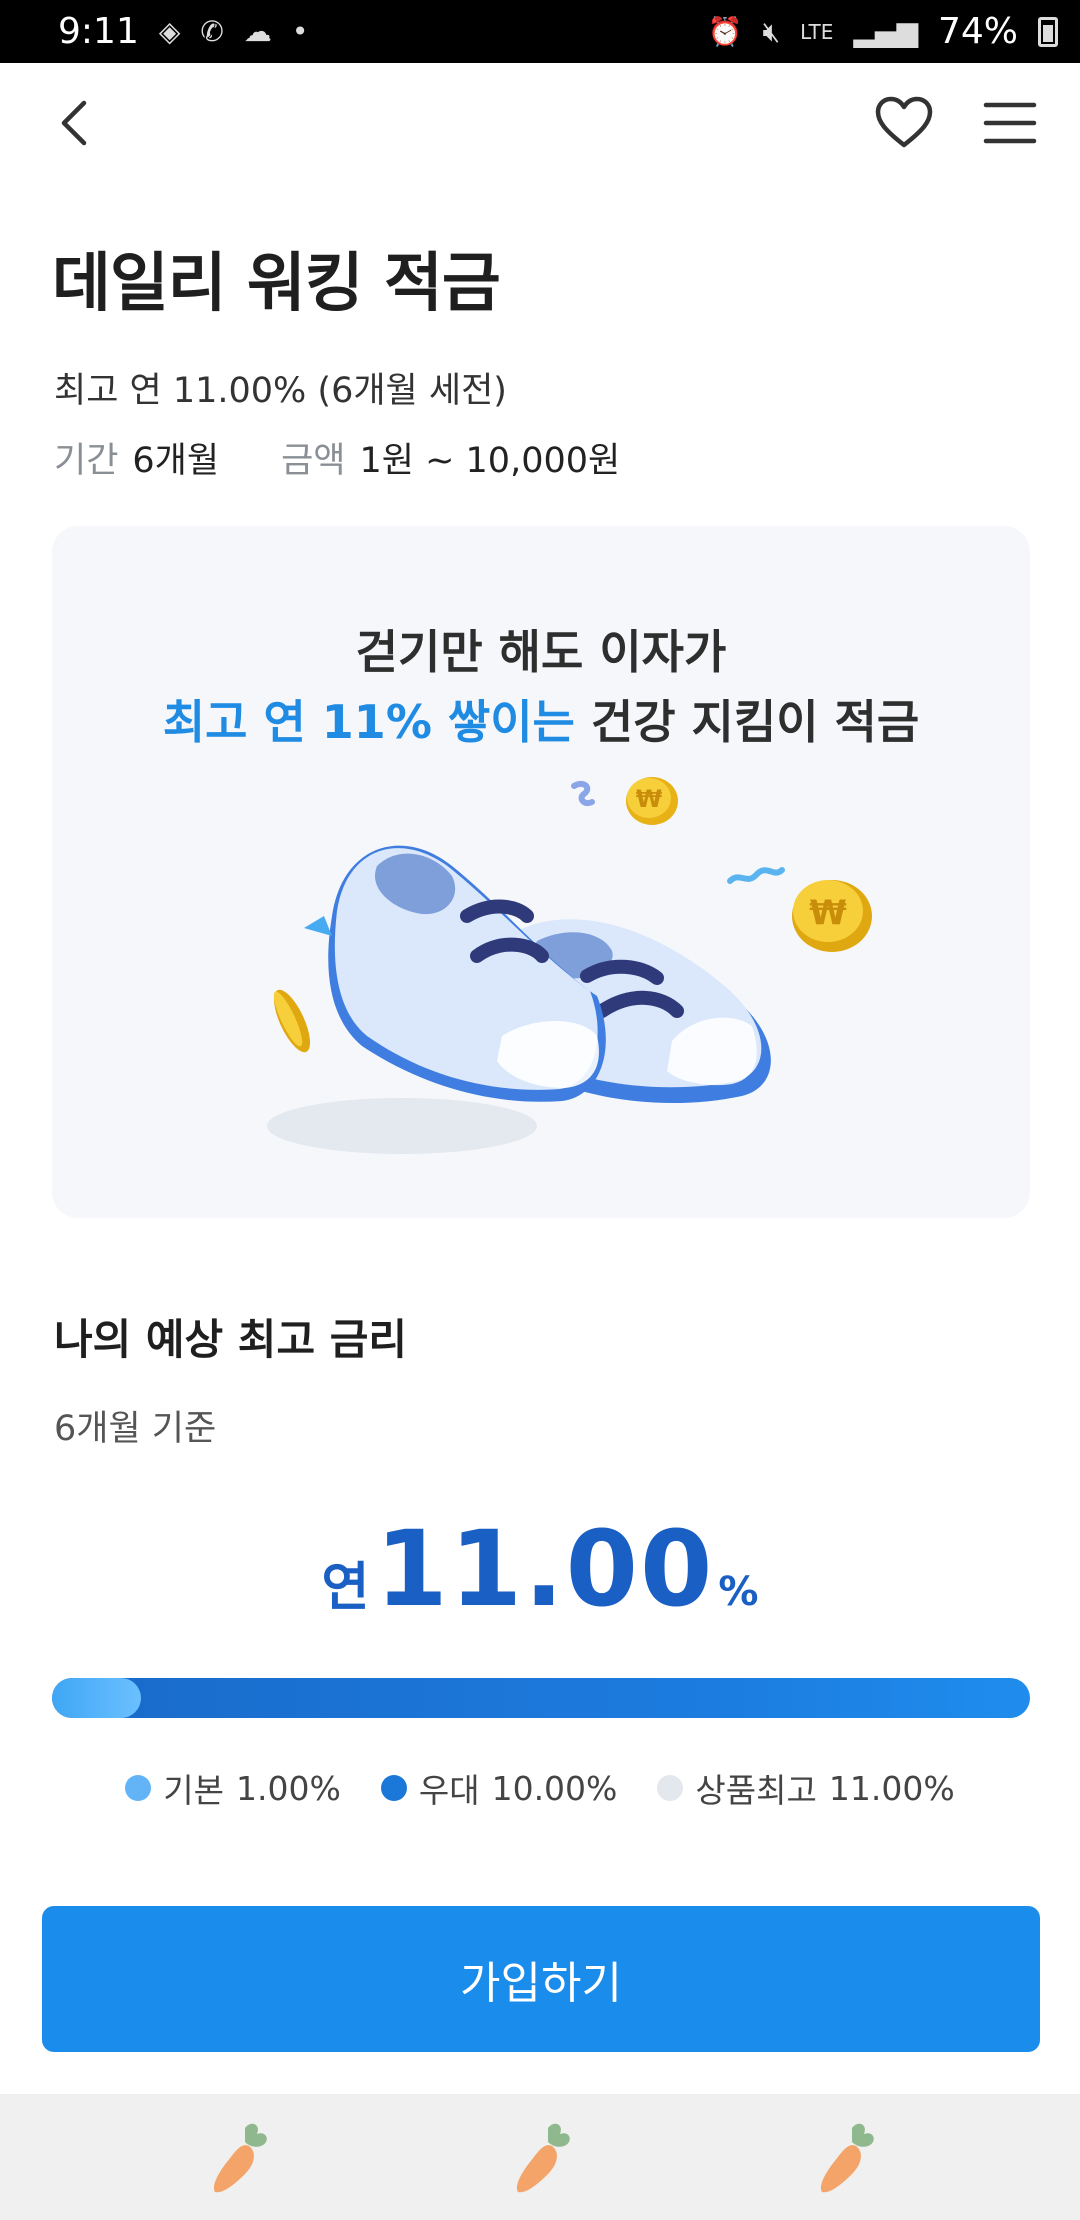 The width and height of the screenshot is (1080, 2220). I want to click on product-meta: 기간 6개월 금액 1원 ~ 10,000원, so click(361, 457).